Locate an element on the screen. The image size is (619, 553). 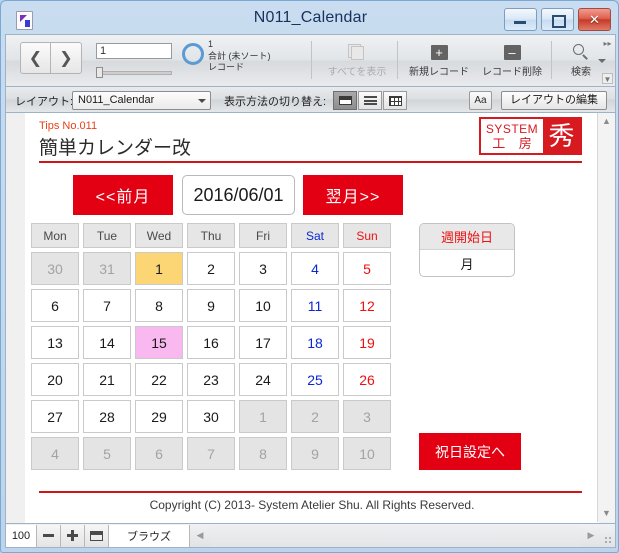
calendar-day-cell: 13 is located at coordinates (55, 342).